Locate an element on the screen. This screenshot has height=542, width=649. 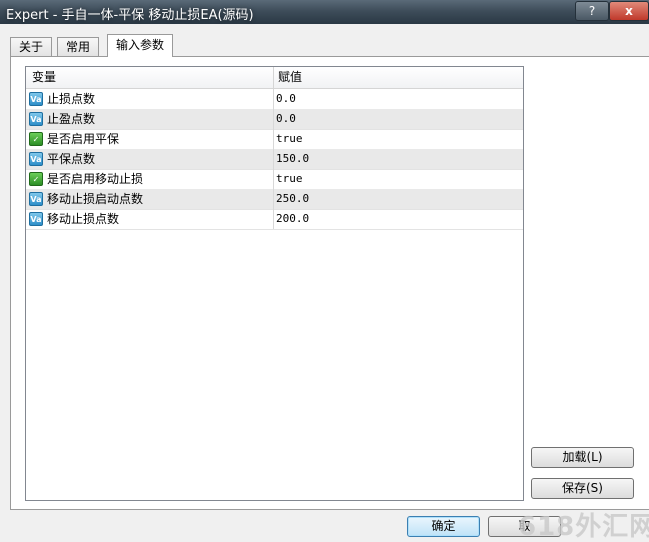
param-name: 是否启用移动止损 is located at coordinates (95, 179).